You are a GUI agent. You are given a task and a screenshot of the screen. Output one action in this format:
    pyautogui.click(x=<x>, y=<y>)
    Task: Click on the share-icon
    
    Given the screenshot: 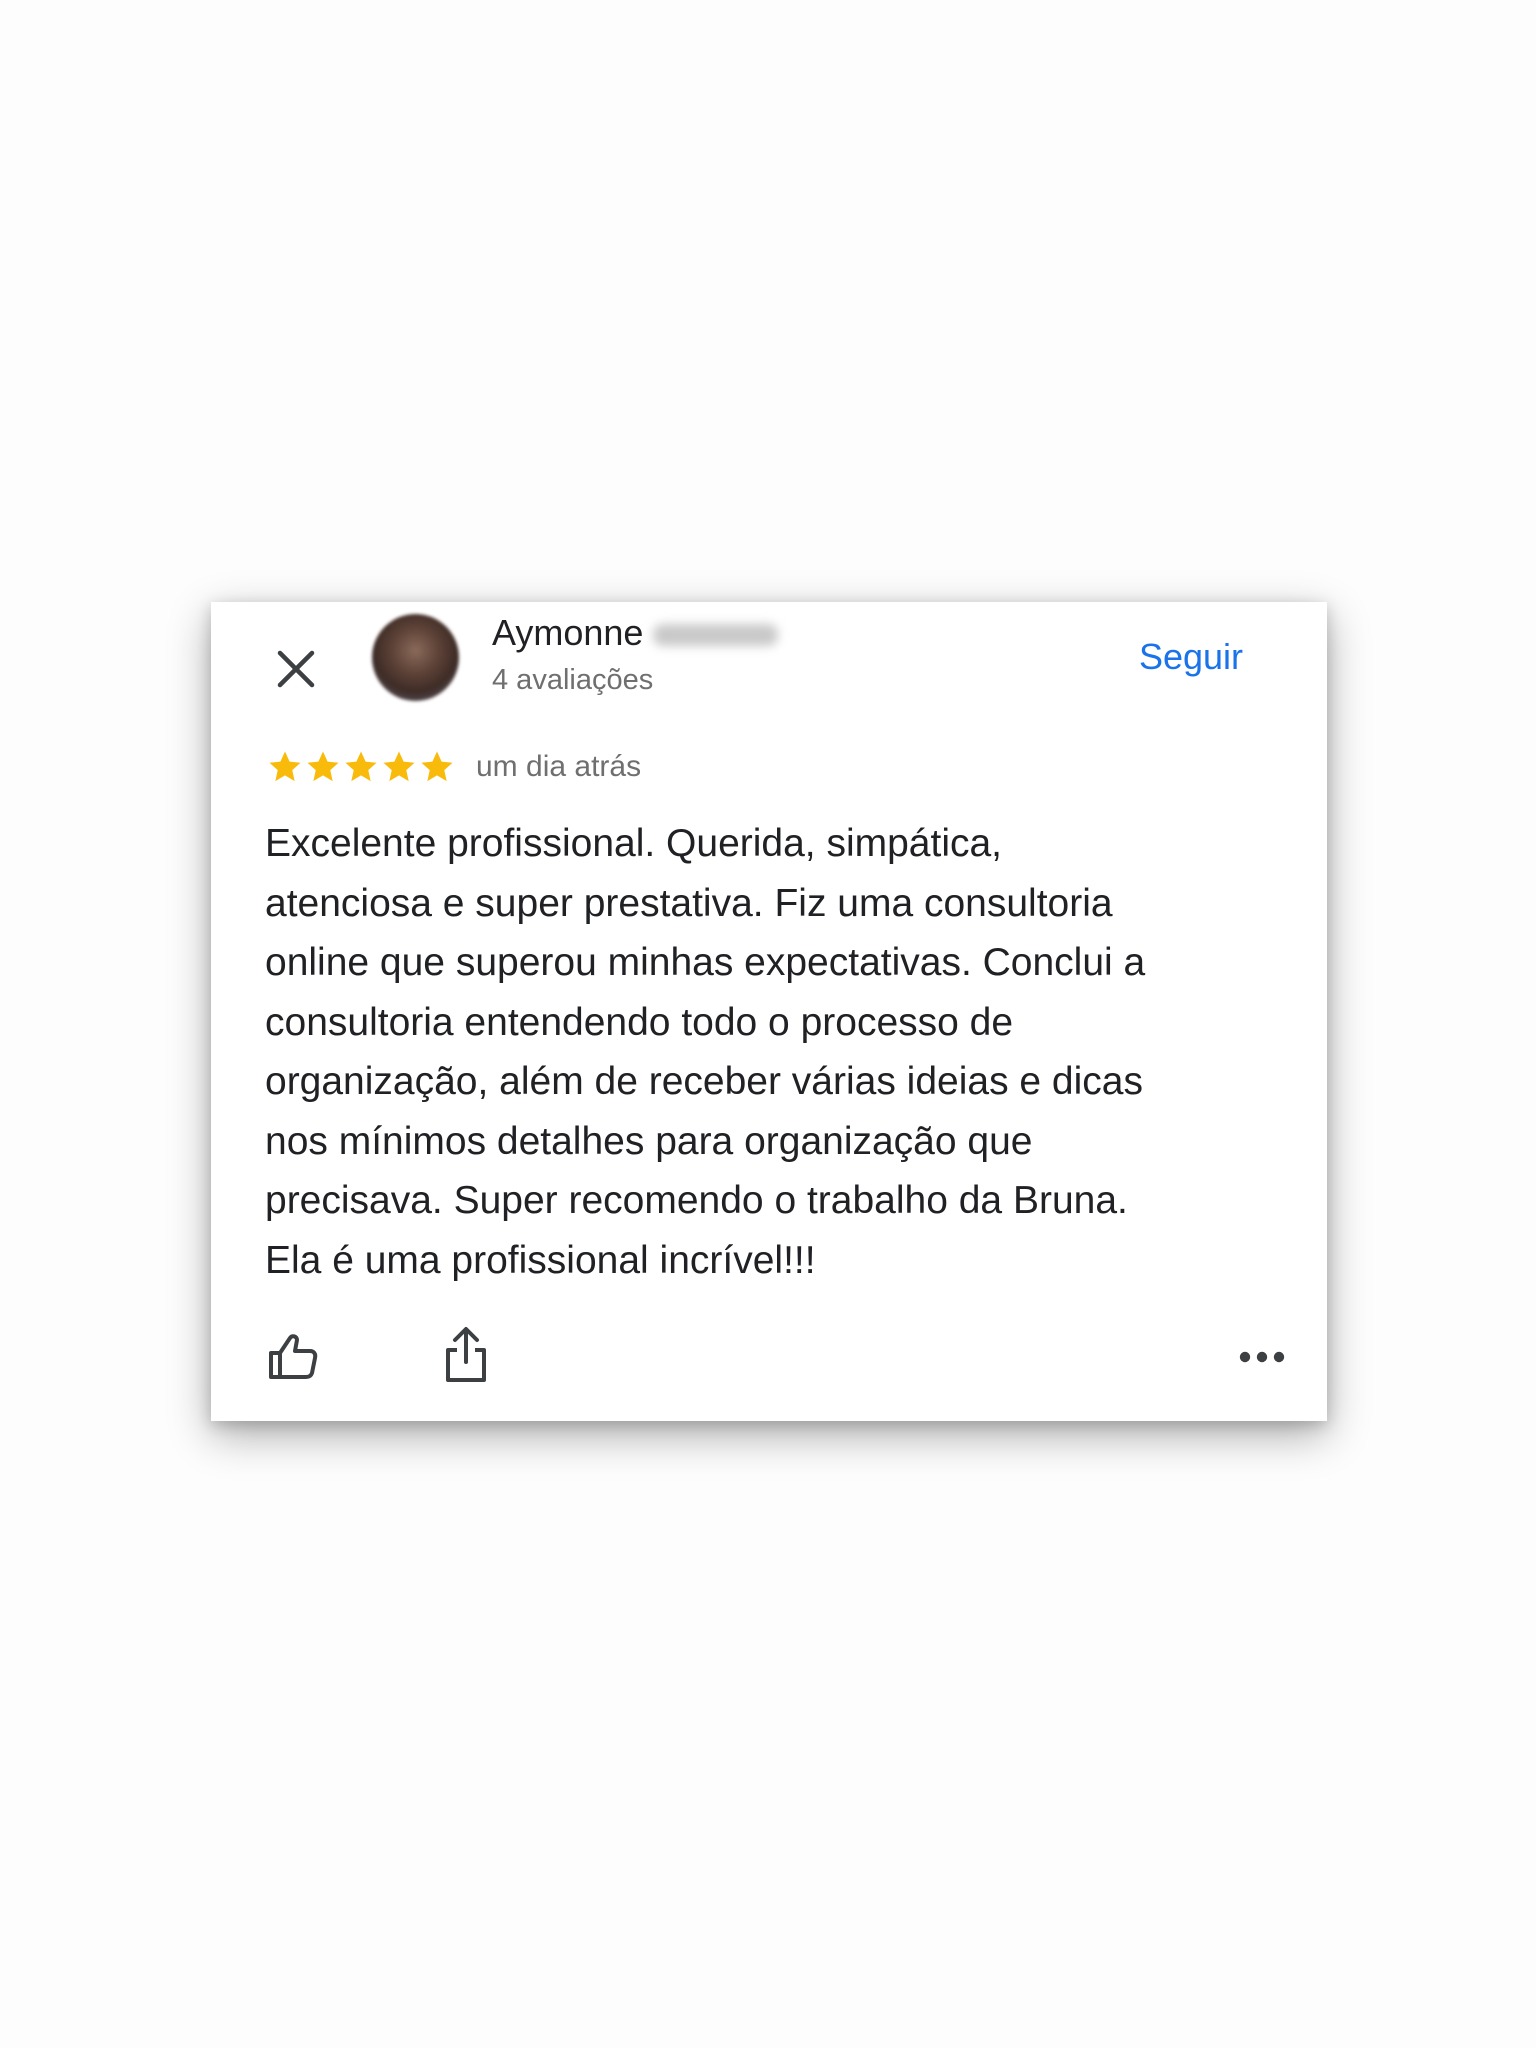 What is the action you would take?
    pyautogui.click(x=466, y=1354)
    